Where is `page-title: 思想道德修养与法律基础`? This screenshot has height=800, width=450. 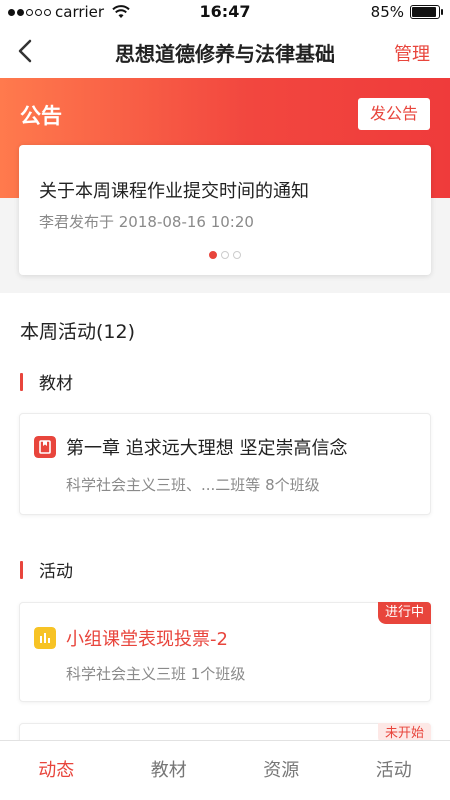
page-title: 思想道德修养与法律基础 is located at coordinates (225, 54).